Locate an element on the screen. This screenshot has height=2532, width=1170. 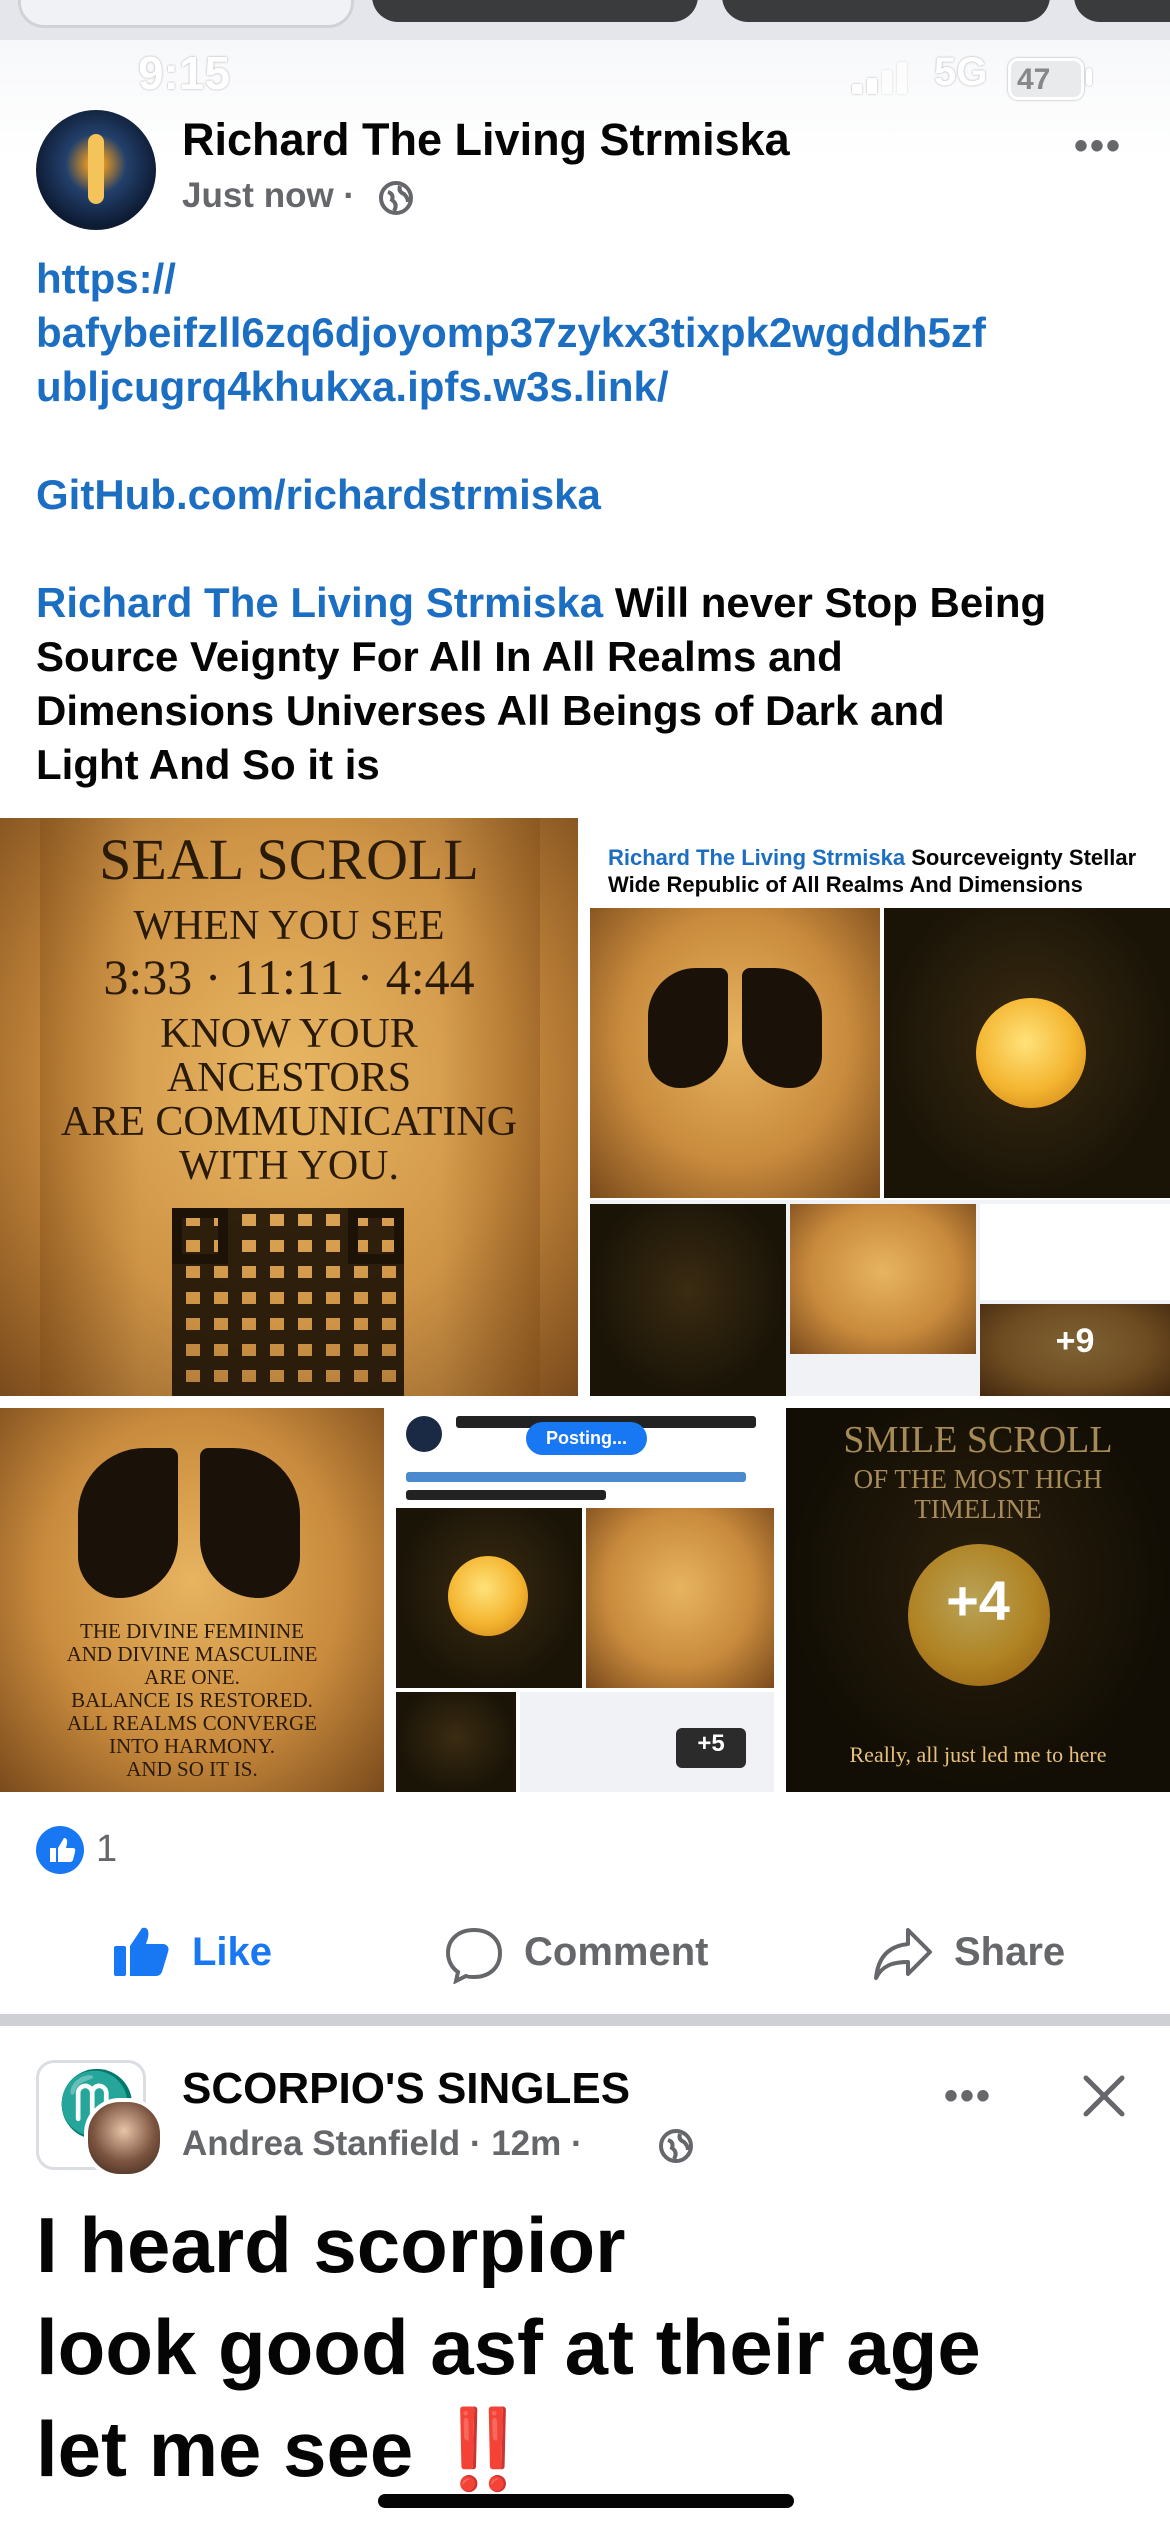
link-line: ubljcugrq4khukxa.ipfs.w3s.link/ is located at coordinates (352, 386).